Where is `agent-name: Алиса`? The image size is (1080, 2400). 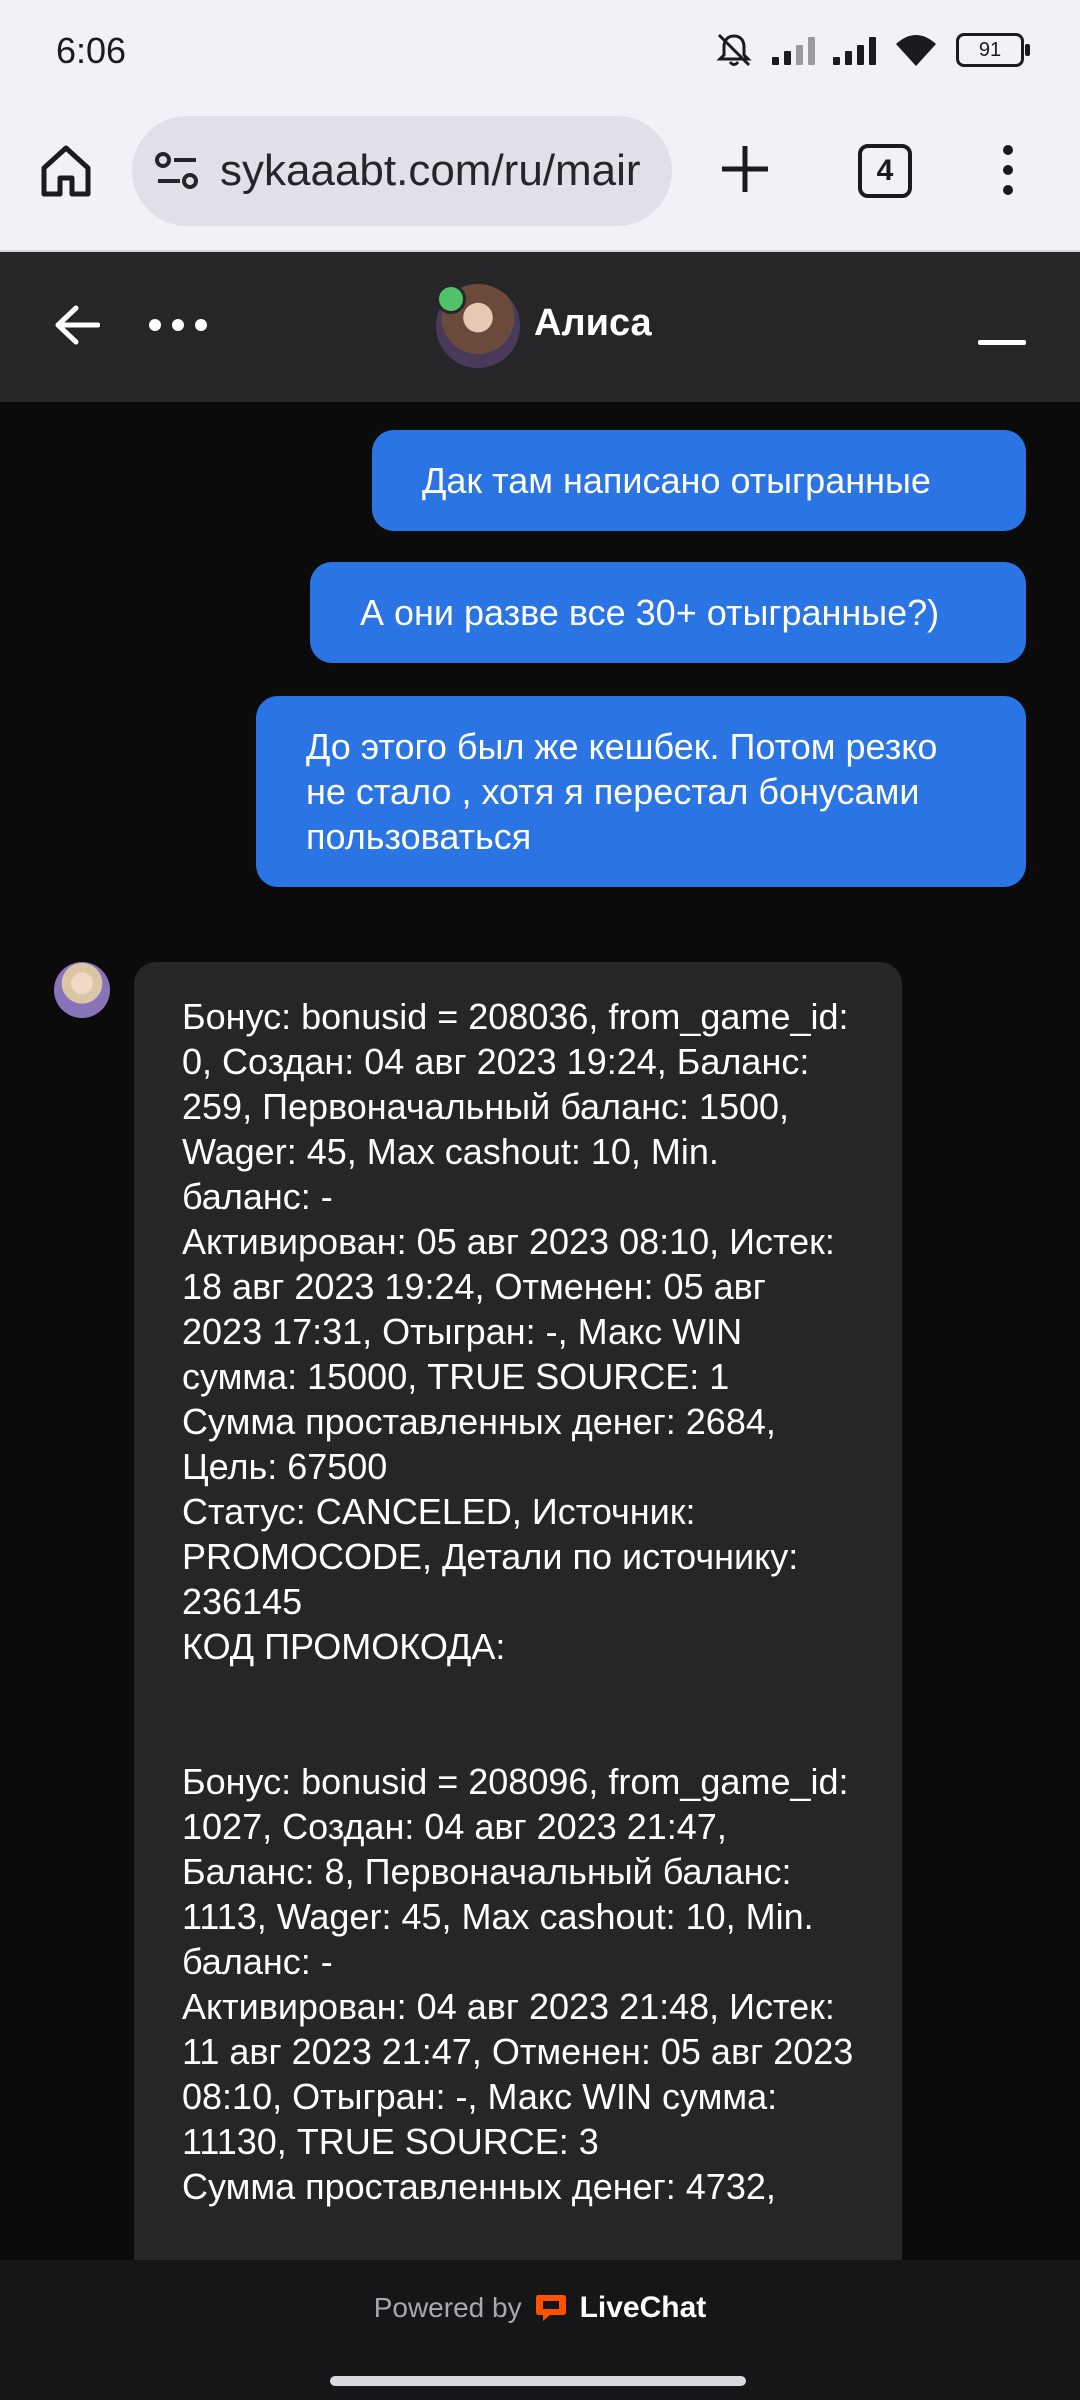 agent-name: Алиса is located at coordinates (593, 323).